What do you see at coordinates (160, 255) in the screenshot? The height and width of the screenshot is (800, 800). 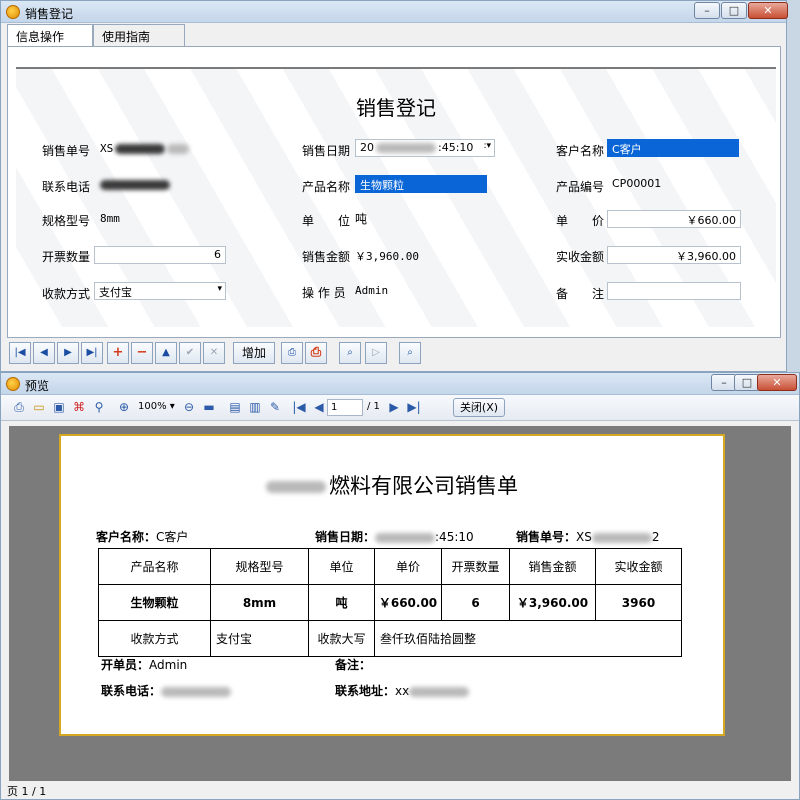 I see `qty-input: 6` at bounding box center [160, 255].